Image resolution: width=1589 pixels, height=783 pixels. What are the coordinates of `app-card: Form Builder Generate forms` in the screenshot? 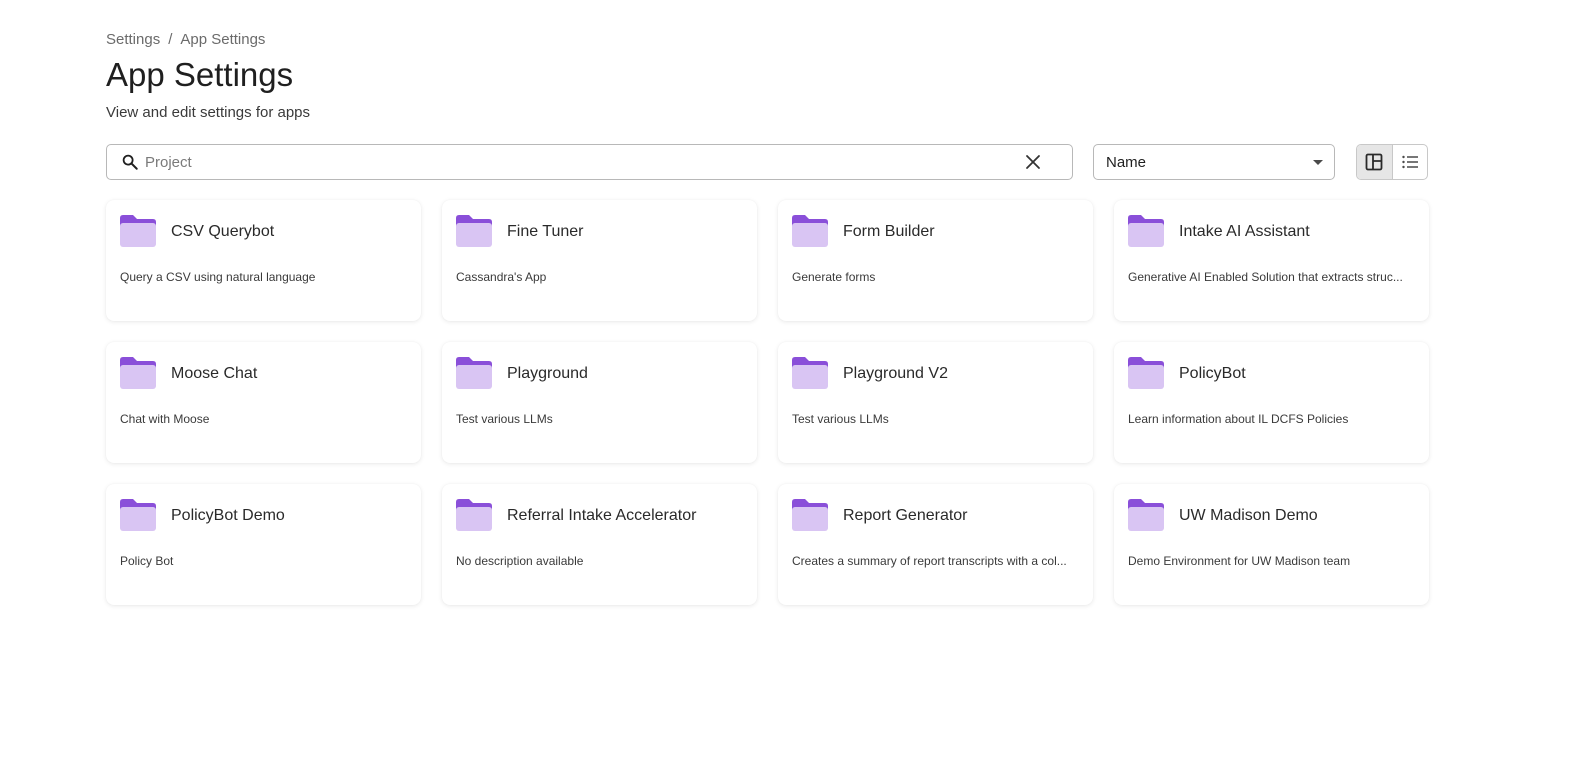 It's located at (935, 260).